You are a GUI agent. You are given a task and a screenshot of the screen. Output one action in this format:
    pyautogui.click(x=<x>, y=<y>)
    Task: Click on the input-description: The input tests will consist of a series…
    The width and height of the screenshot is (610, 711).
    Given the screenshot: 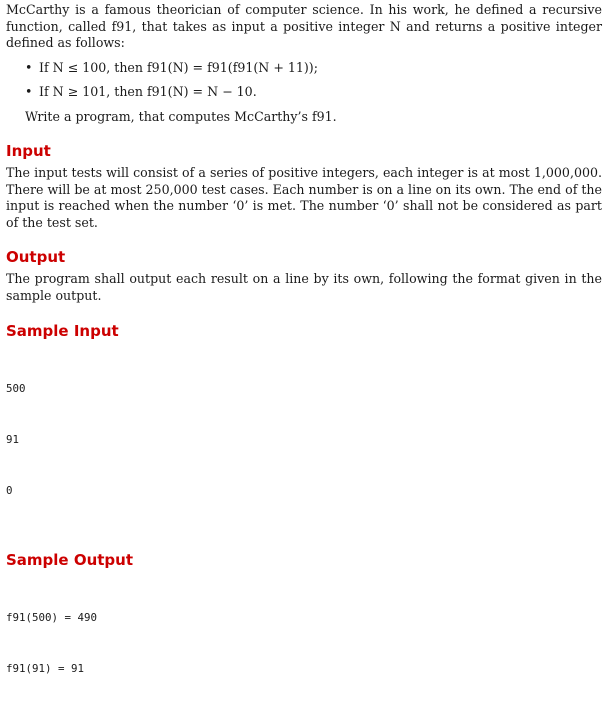 What is the action you would take?
    pyautogui.click(x=304, y=197)
    